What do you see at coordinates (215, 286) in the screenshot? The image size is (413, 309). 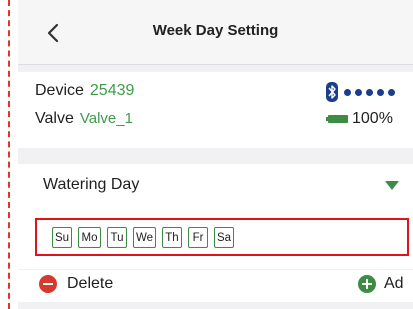 I see `action-bar: Delete Ad` at bounding box center [215, 286].